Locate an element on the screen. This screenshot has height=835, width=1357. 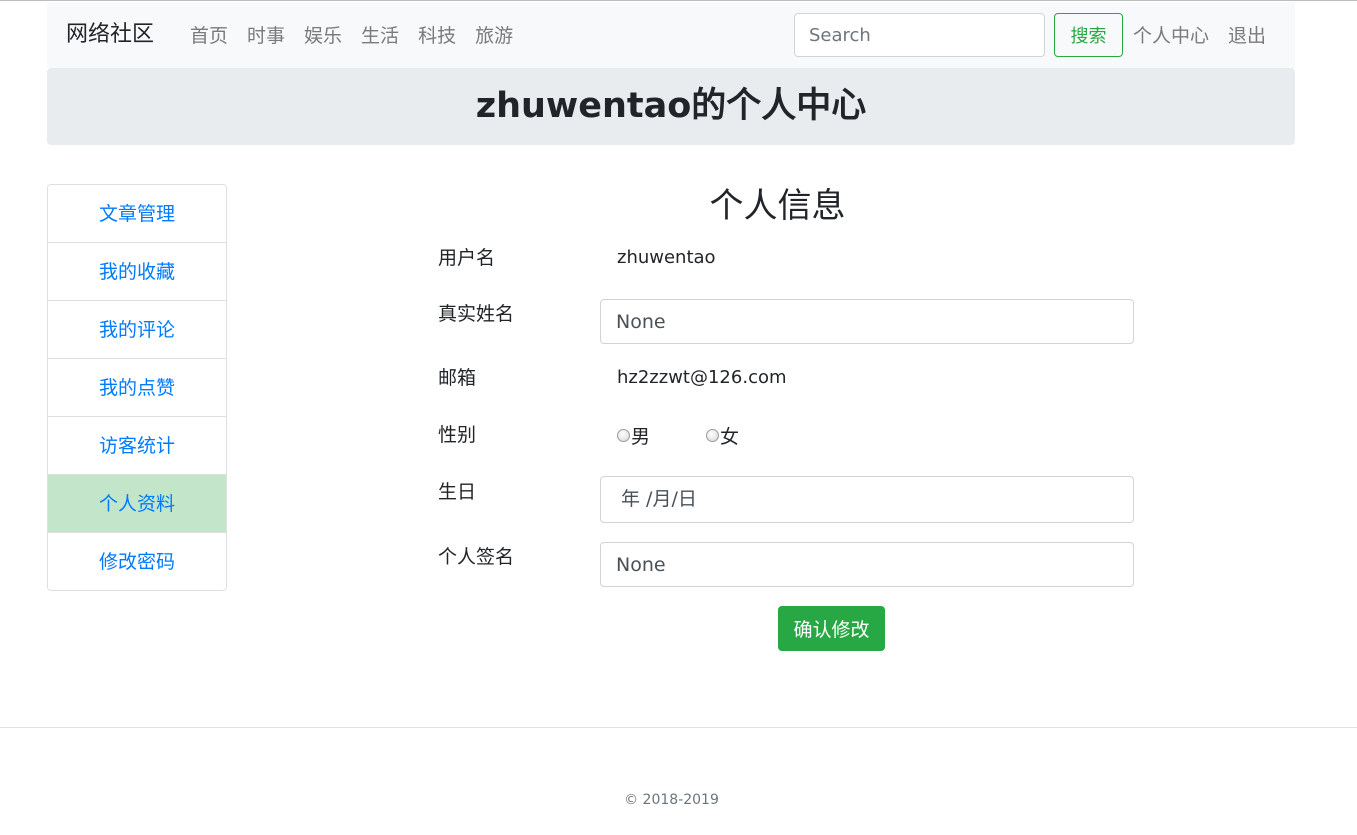
nav-link-tech: 科技 is located at coordinates (437, 36).